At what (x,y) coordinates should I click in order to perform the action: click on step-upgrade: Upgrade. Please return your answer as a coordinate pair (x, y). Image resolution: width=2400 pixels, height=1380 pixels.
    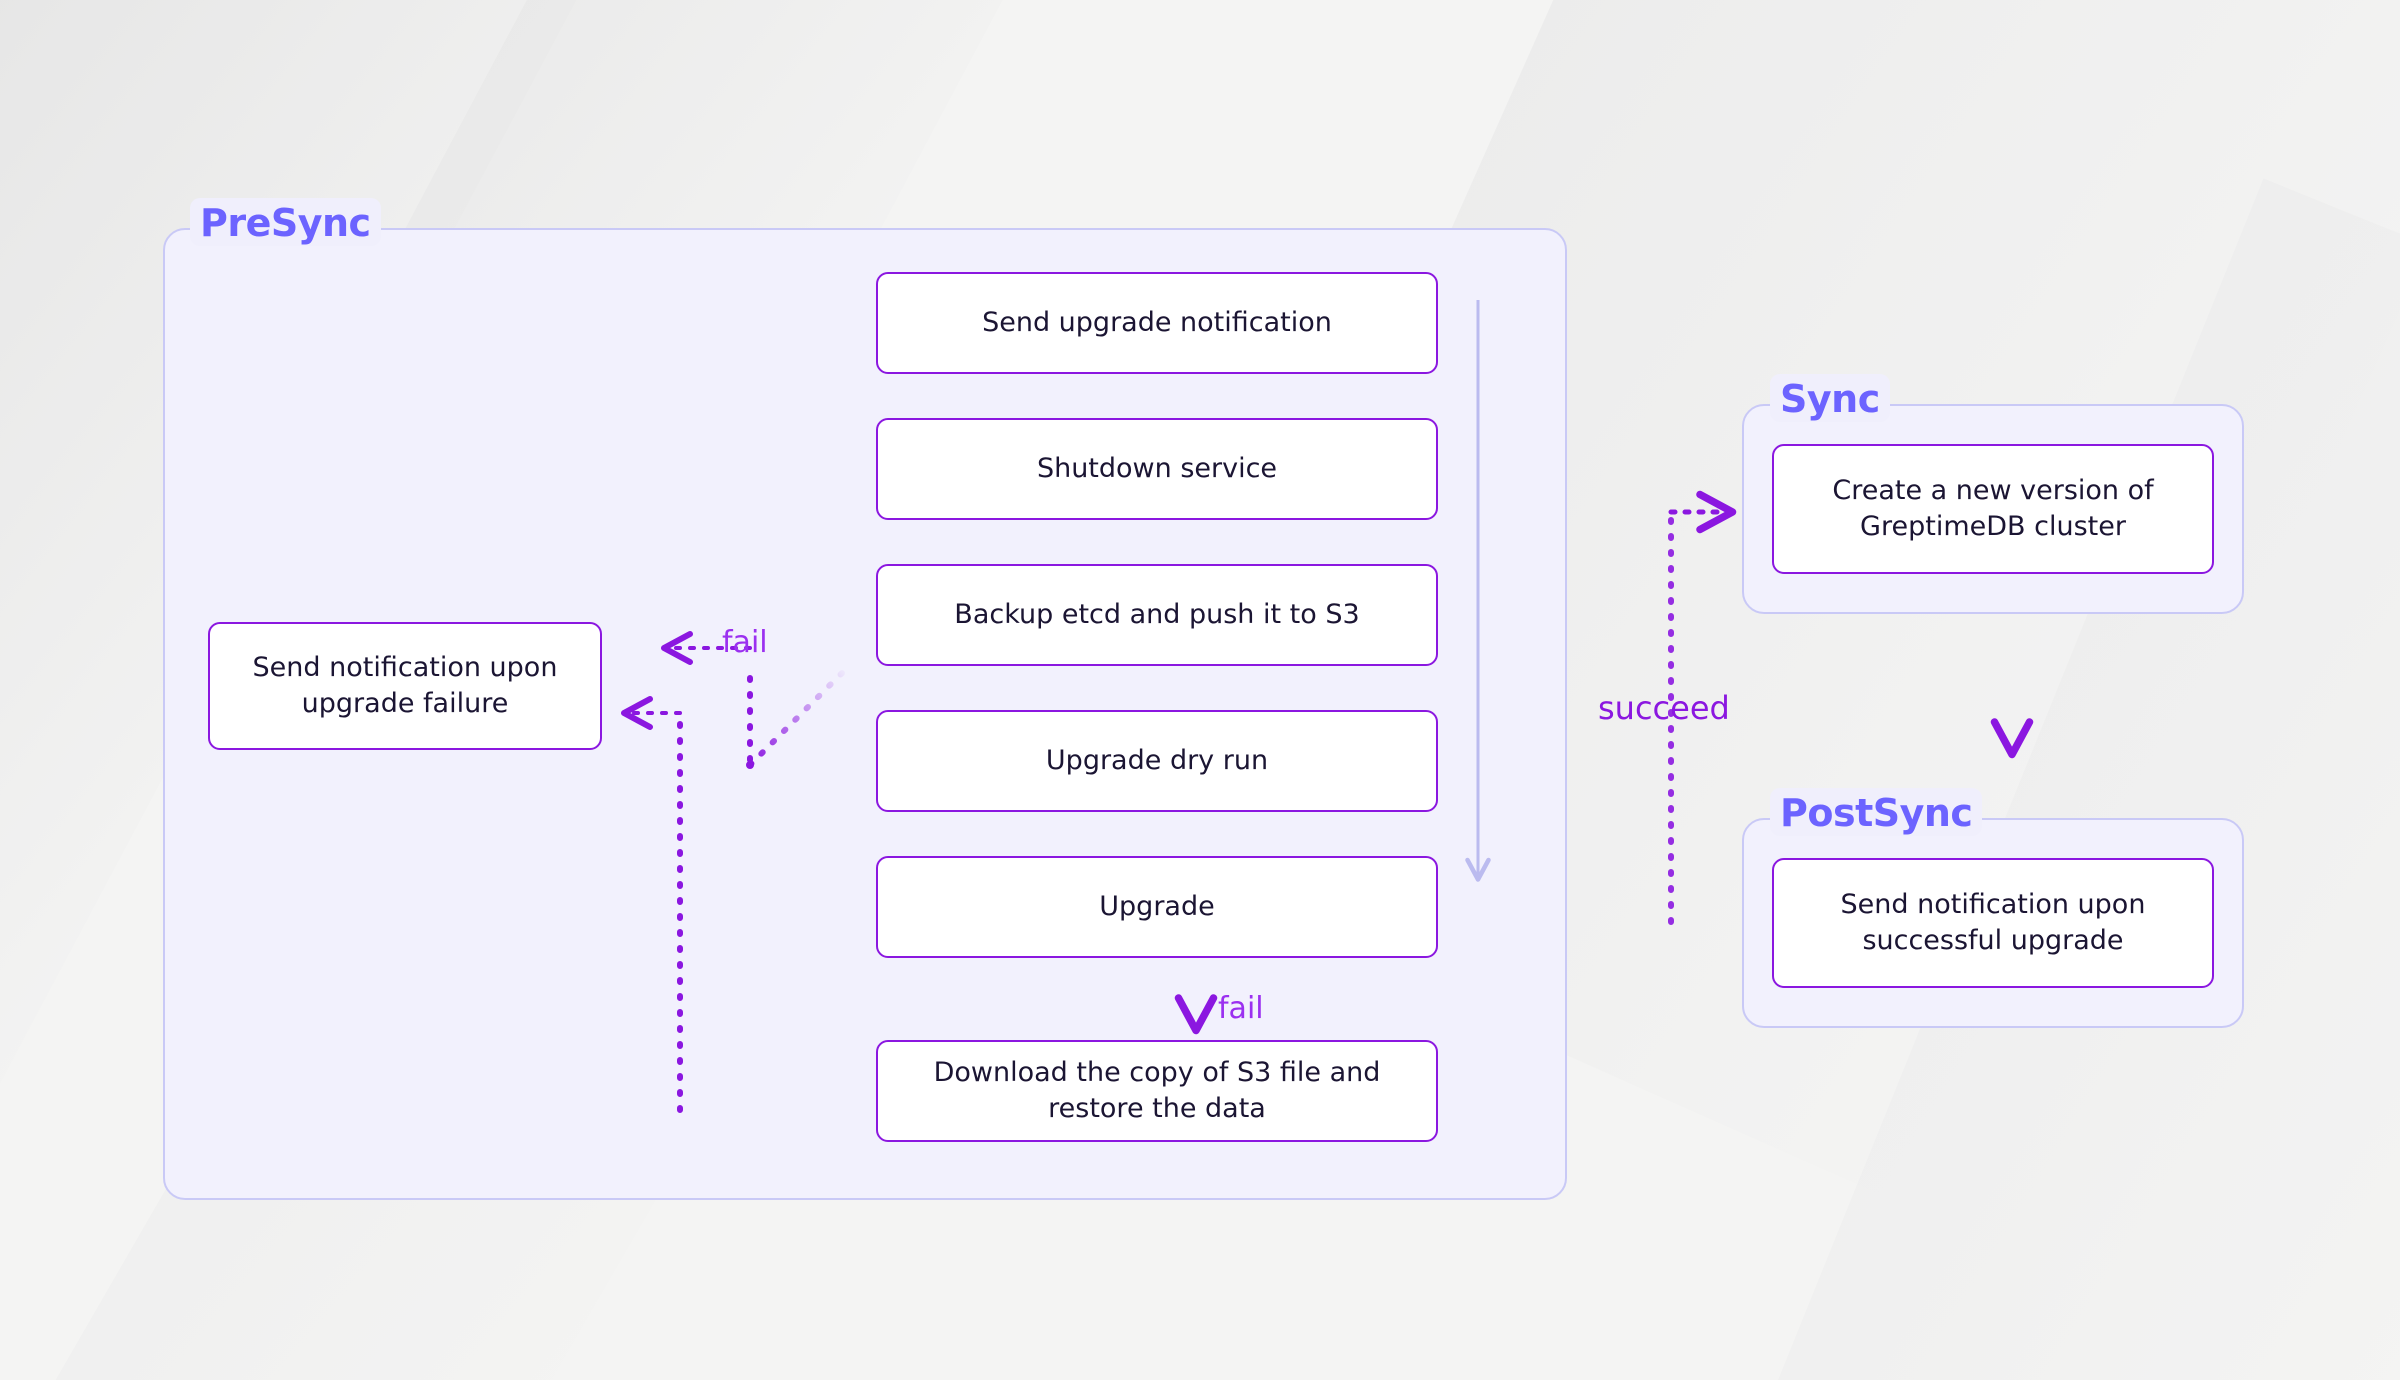
    Looking at the image, I should click on (1157, 907).